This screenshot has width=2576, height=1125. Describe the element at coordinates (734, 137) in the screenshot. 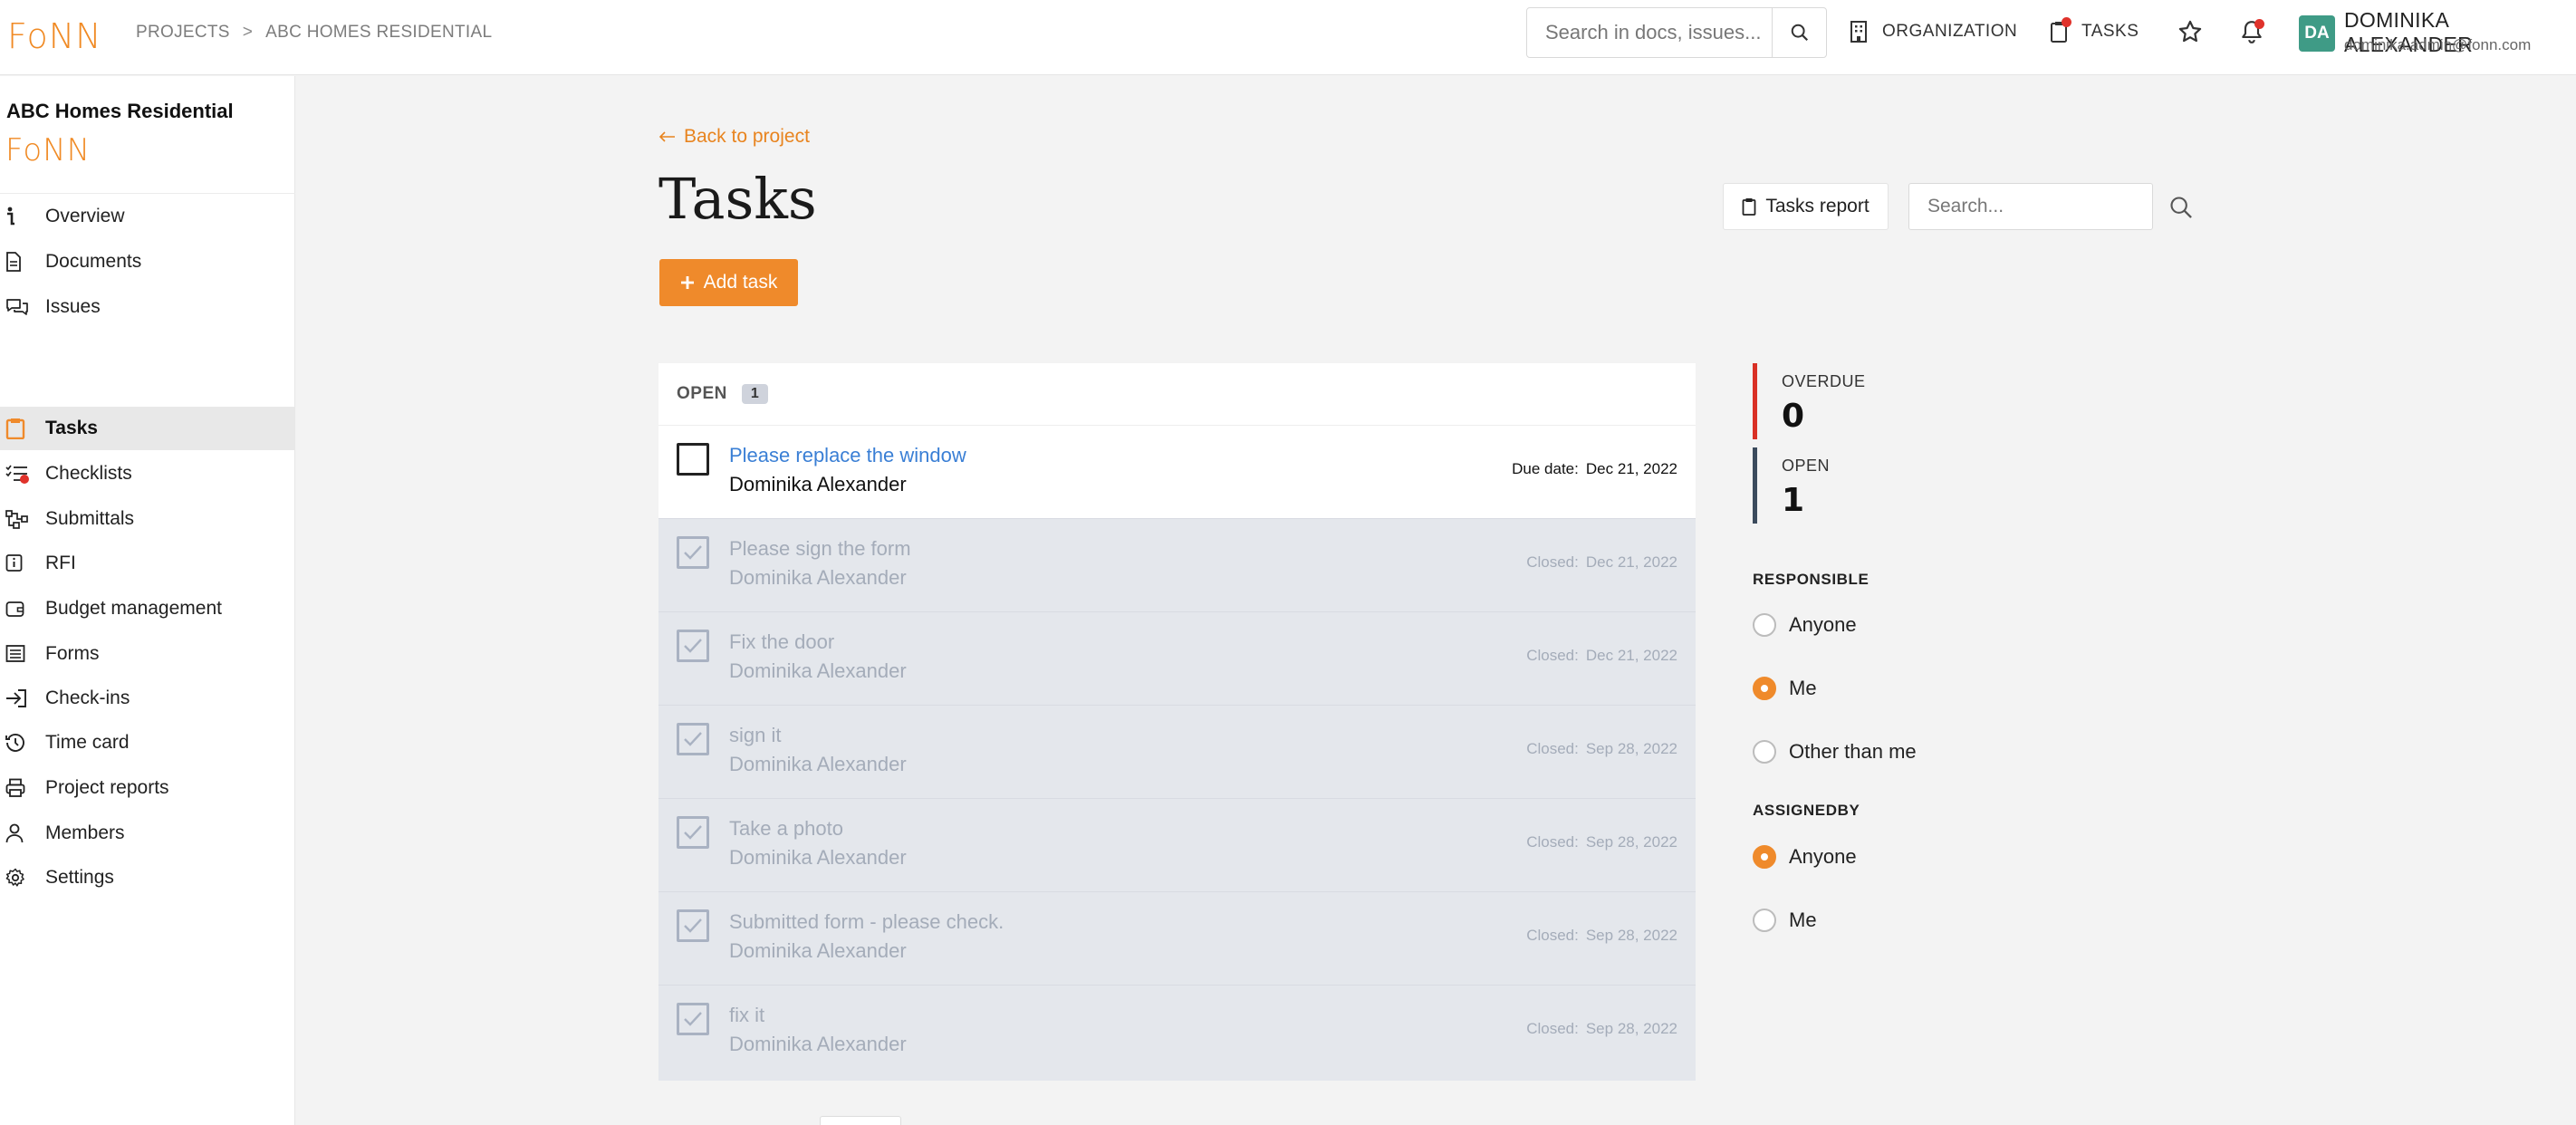

I see `back-to-project-link: Back to project` at that location.